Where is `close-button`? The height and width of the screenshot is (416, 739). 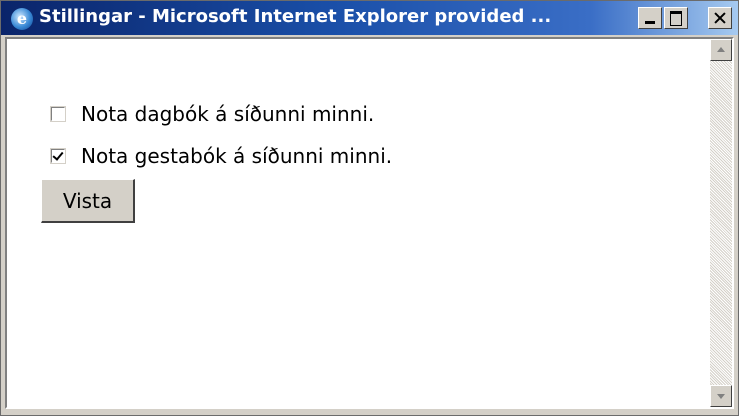
close-button is located at coordinates (720, 18).